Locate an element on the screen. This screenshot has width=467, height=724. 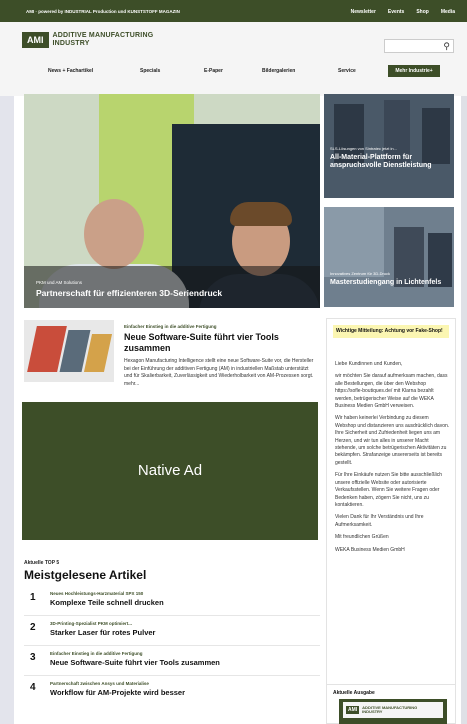
top-link-shop: Shop is located at coordinates (422, 12).